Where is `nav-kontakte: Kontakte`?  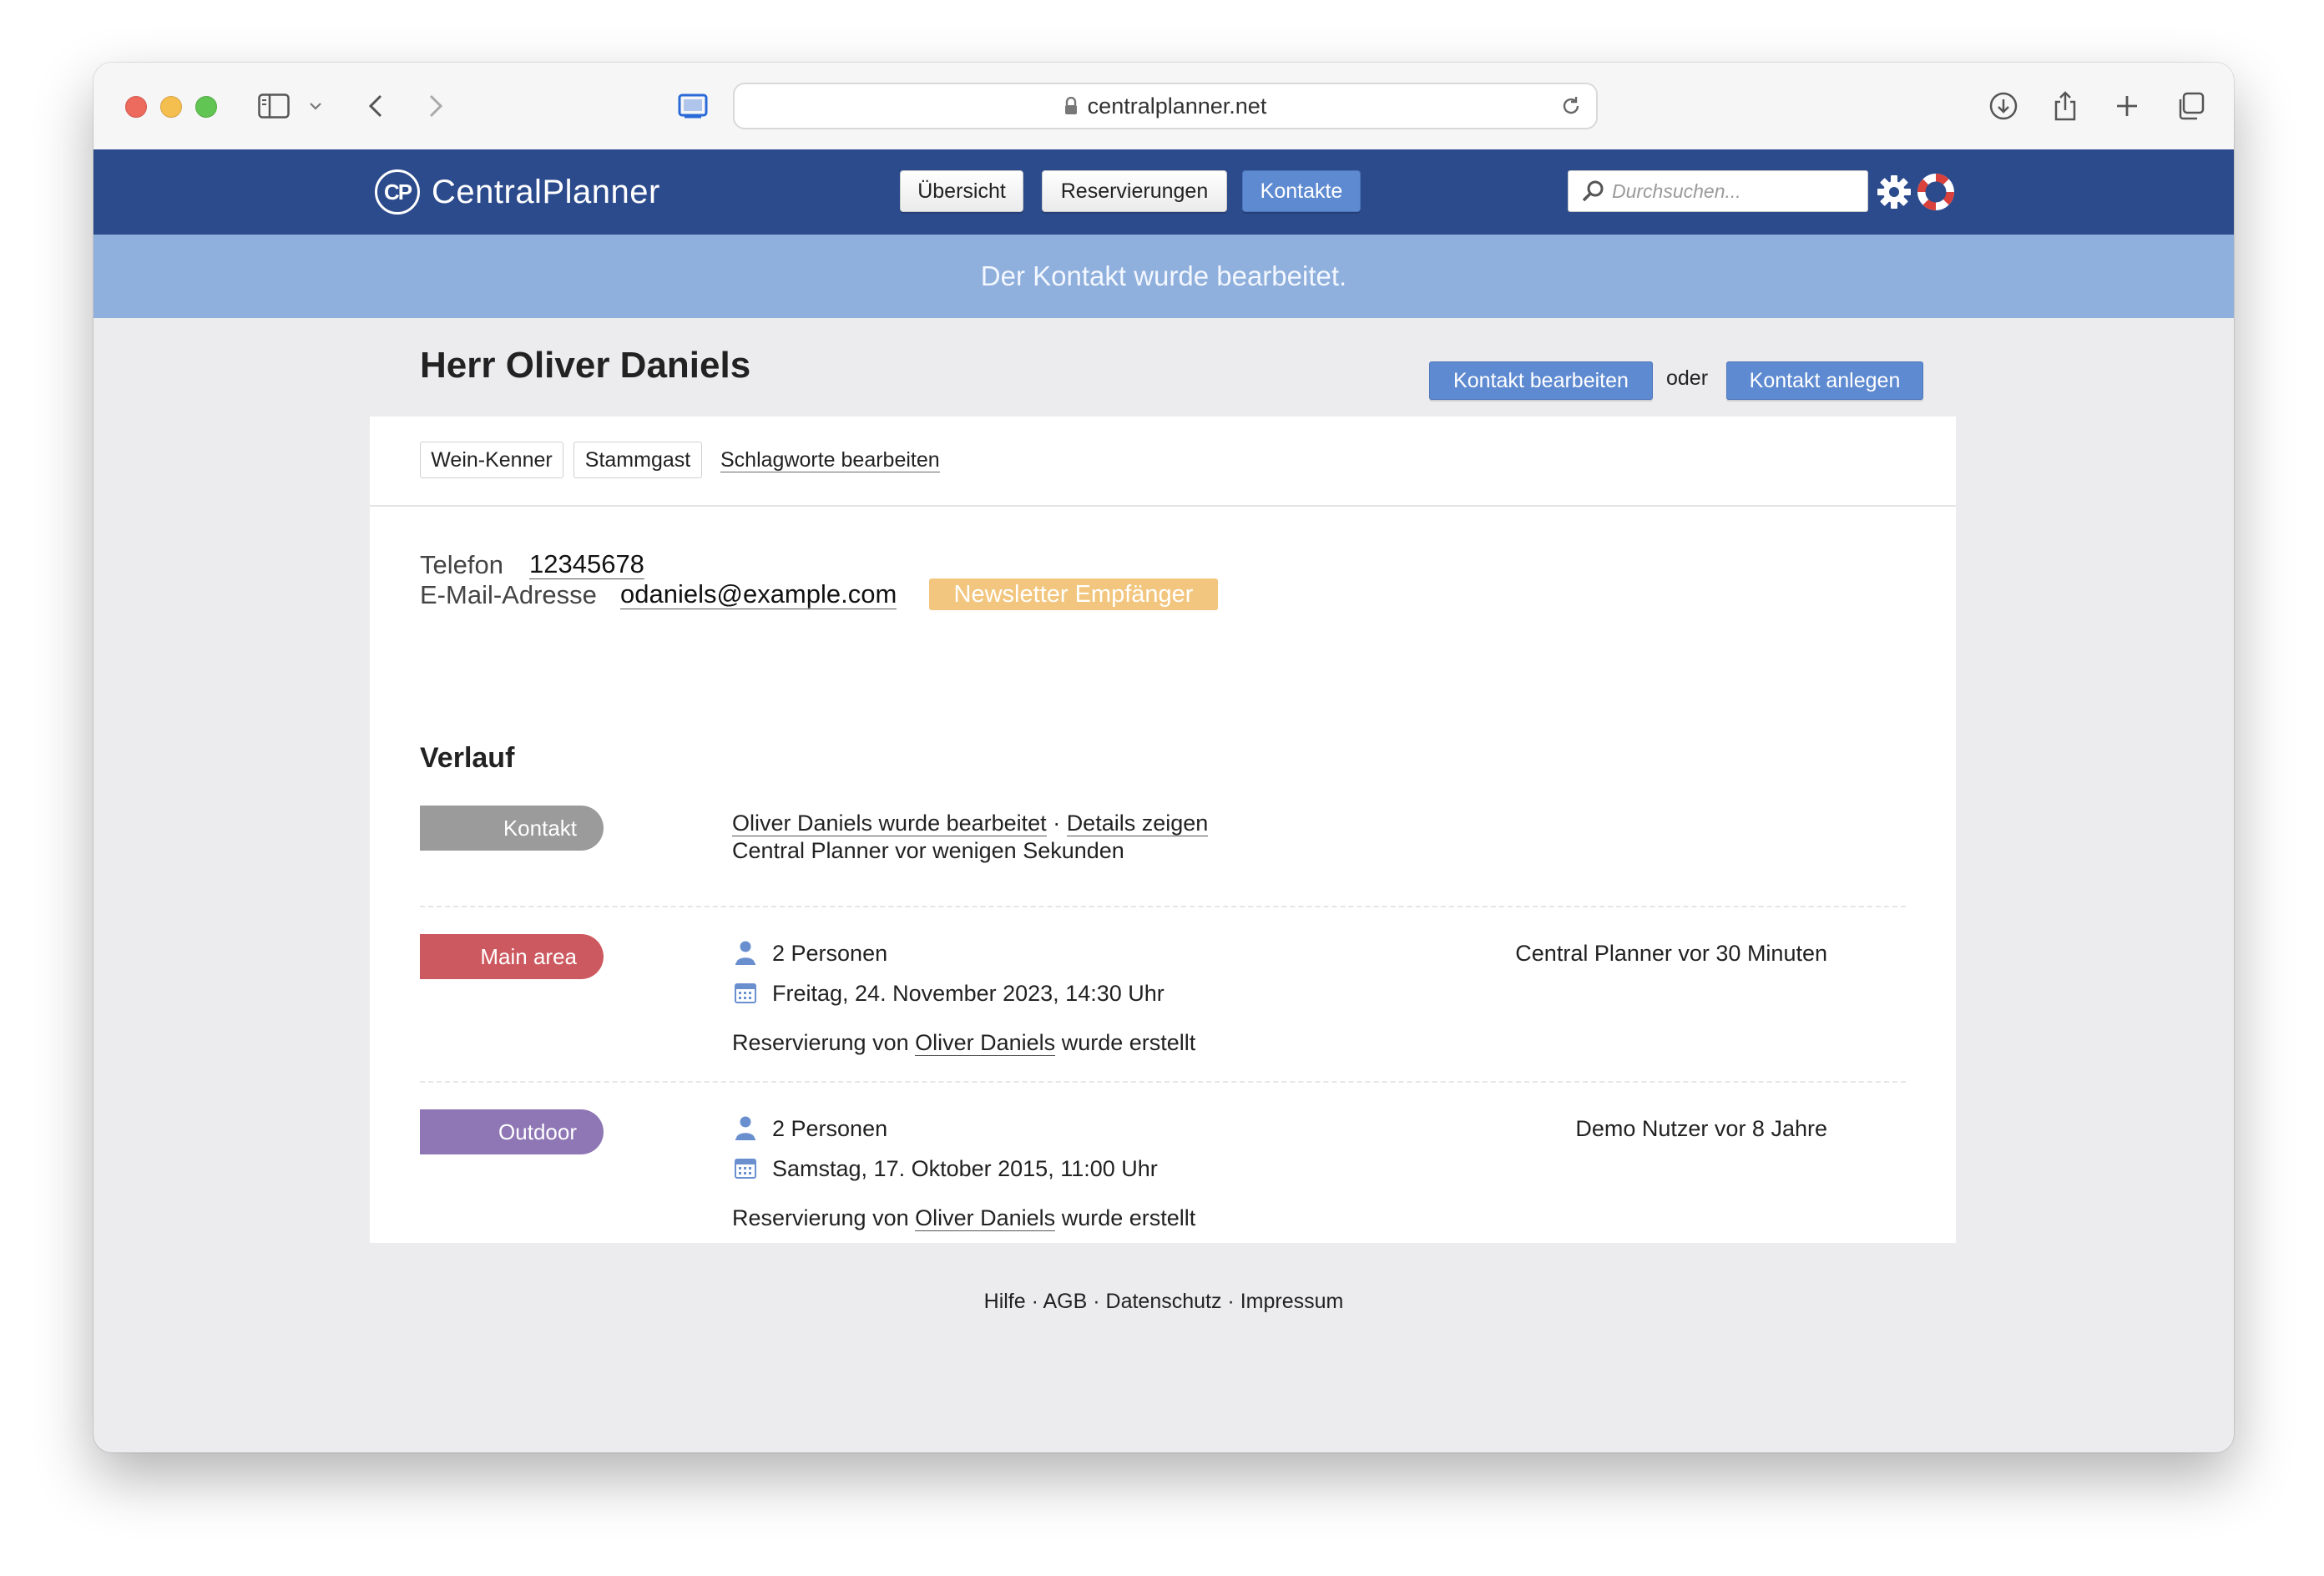
nav-kontakte: Kontakte is located at coordinates (1301, 191).